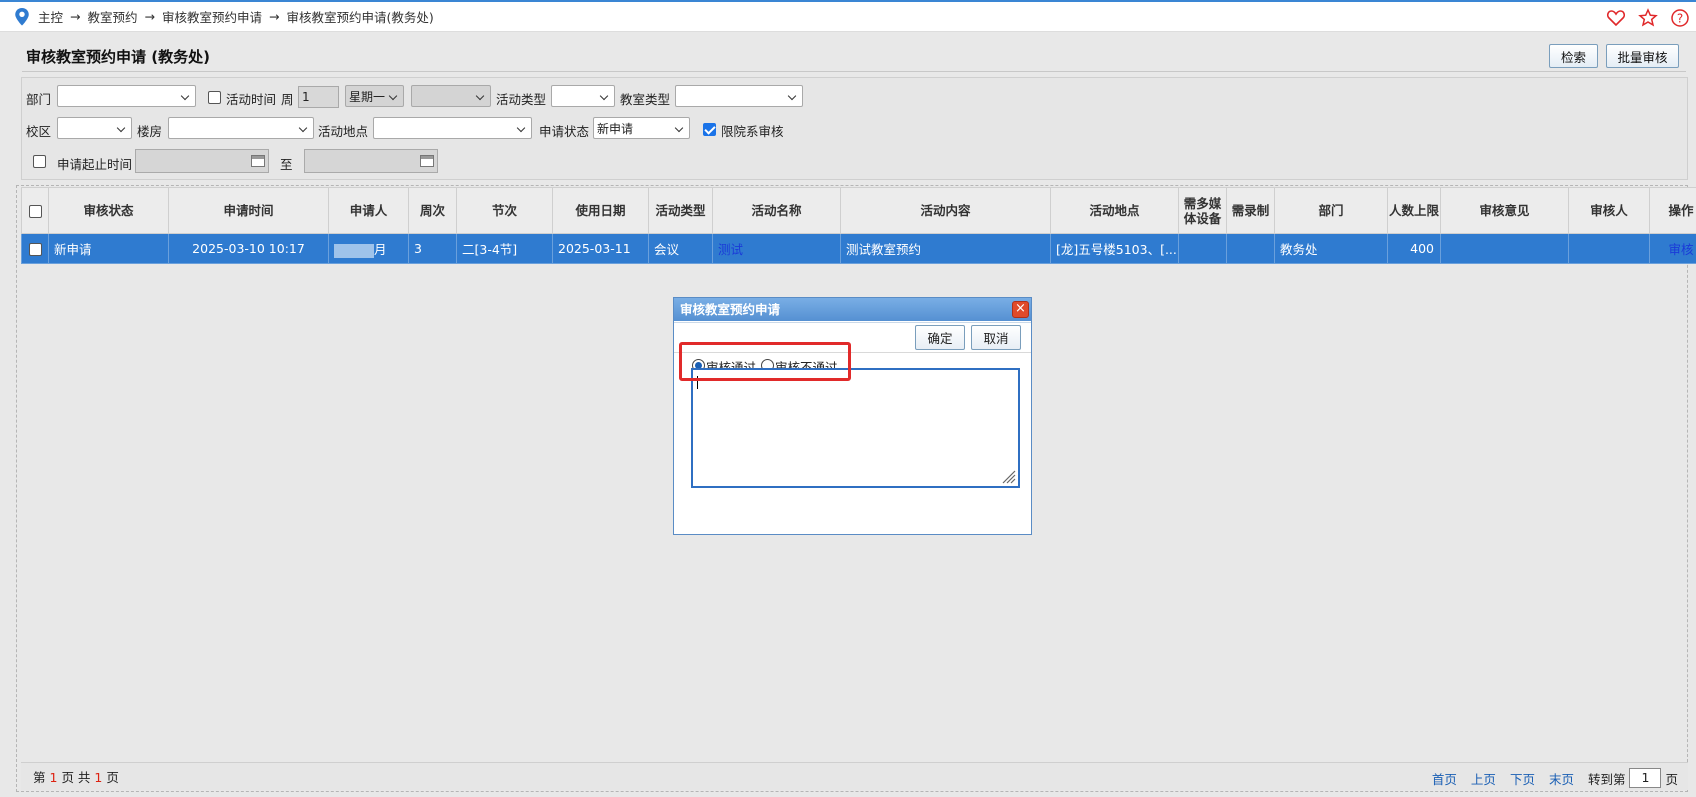  I want to click on col-multimedia: 需多媒体设备, so click(1202, 210).